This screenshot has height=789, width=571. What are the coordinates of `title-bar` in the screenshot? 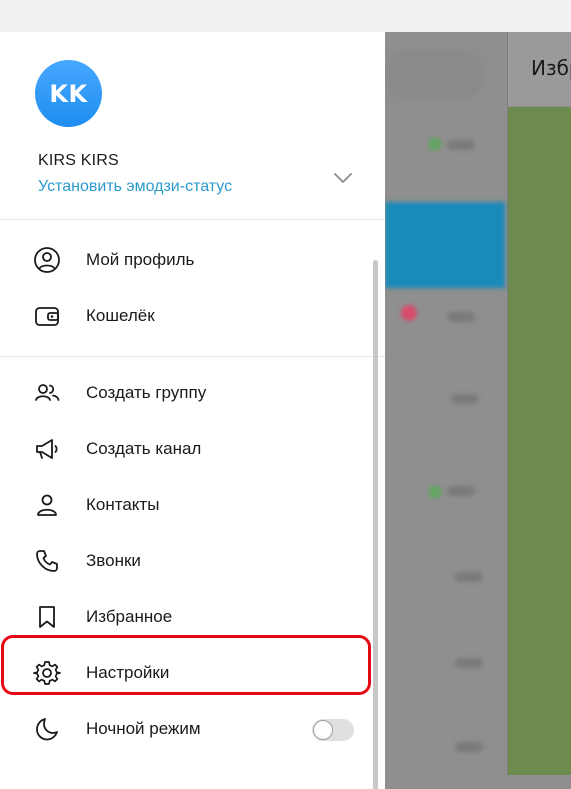 It's located at (285, 16).